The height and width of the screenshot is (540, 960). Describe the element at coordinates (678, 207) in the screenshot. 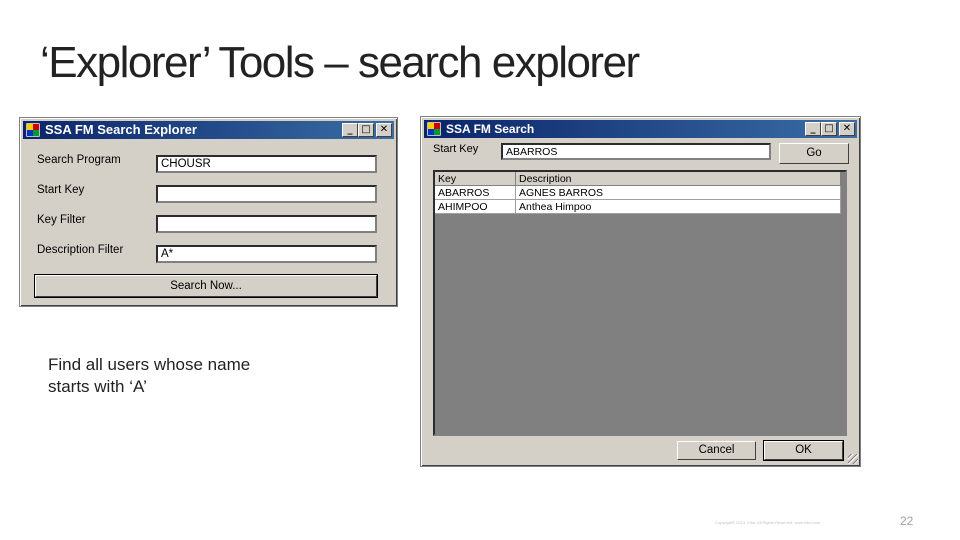

I see `cell-description: Anthea Himpoo` at that location.